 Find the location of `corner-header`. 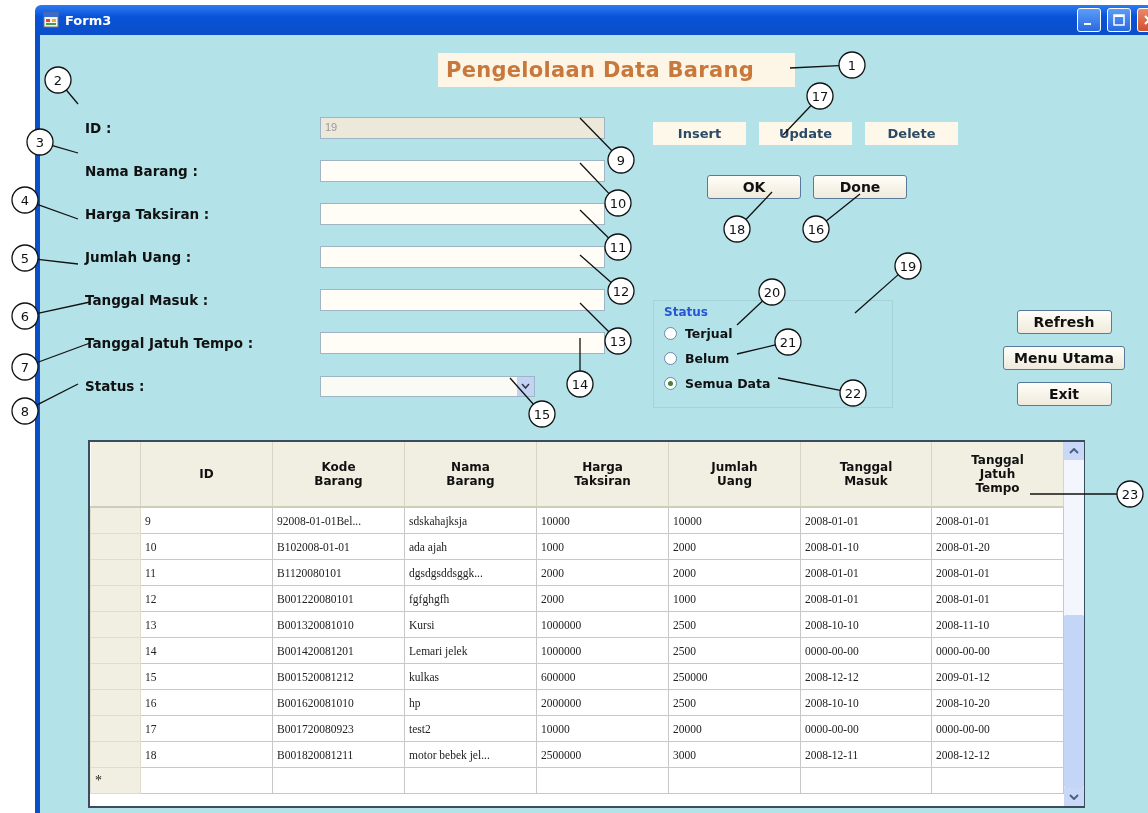

corner-header is located at coordinates (115, 474).